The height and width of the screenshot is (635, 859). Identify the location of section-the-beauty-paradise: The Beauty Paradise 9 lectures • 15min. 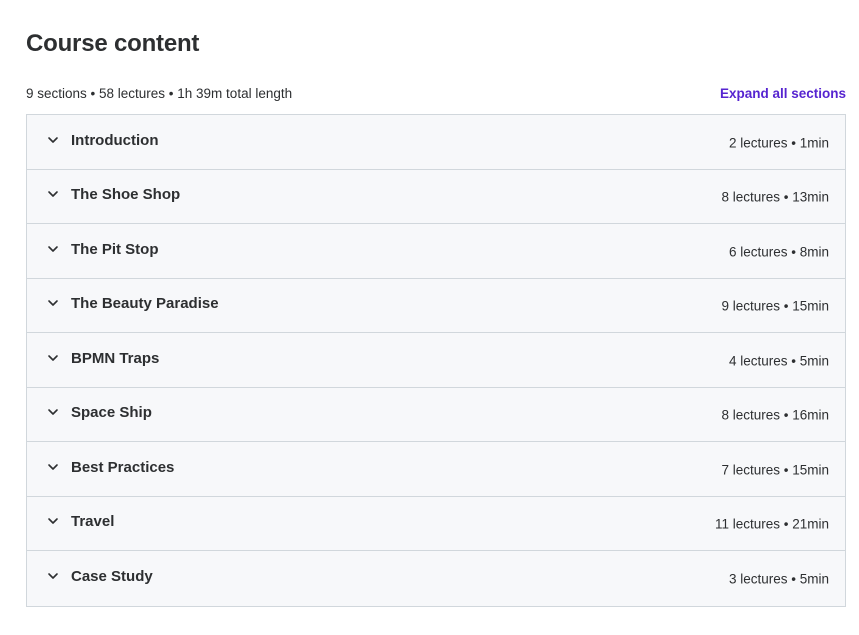
(436, 305).